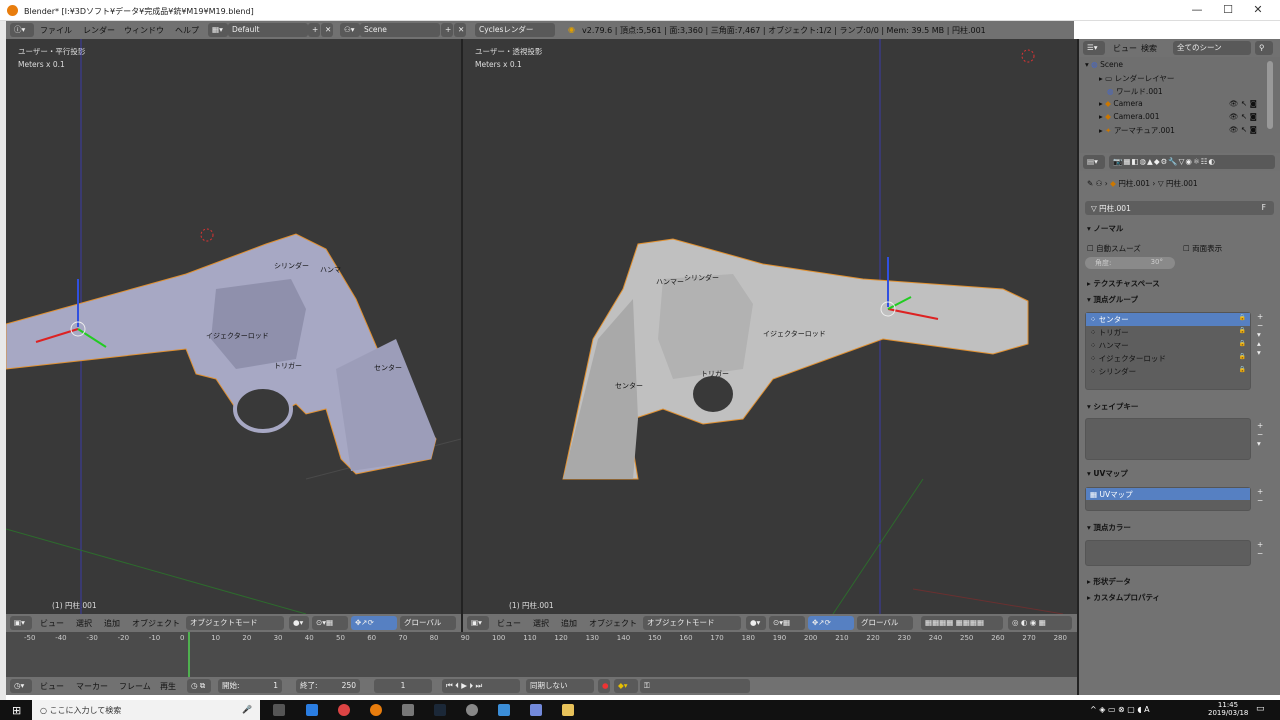  I want to click on app-icon, so click(408, 710).